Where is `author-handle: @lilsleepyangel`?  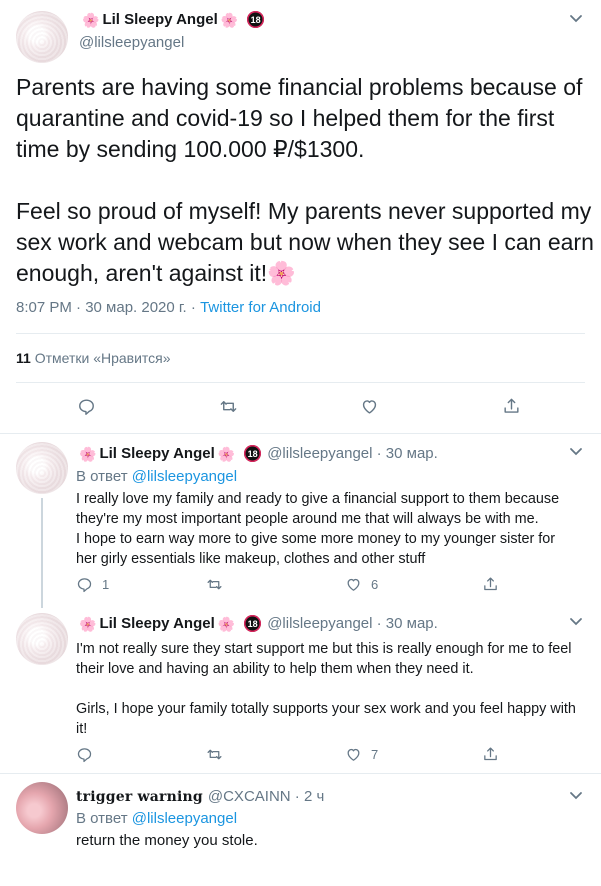 author-handle: @lilsleepyangel is located at coordinates (131, 42).